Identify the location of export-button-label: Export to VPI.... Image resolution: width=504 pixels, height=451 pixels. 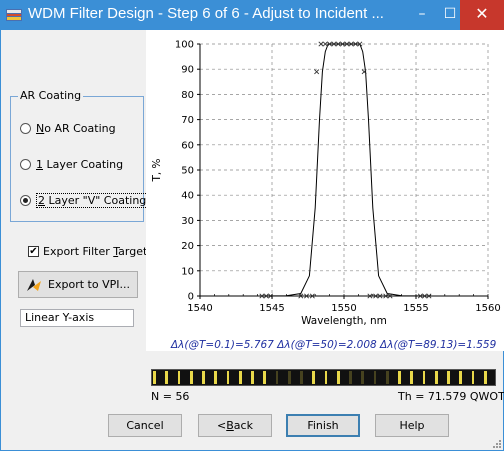
(89, 284).